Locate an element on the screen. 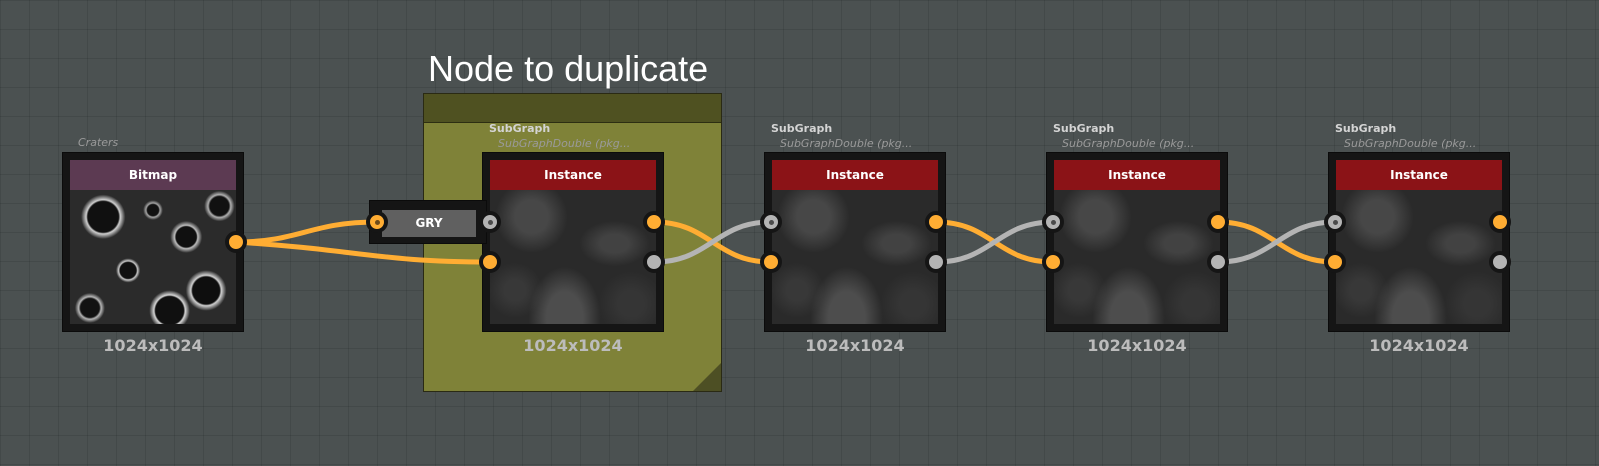 Image resolution: width=1599 pixels, height=466 pixels. wire-instance3-to-instance4-gray is located at coordinates (1276, 242).